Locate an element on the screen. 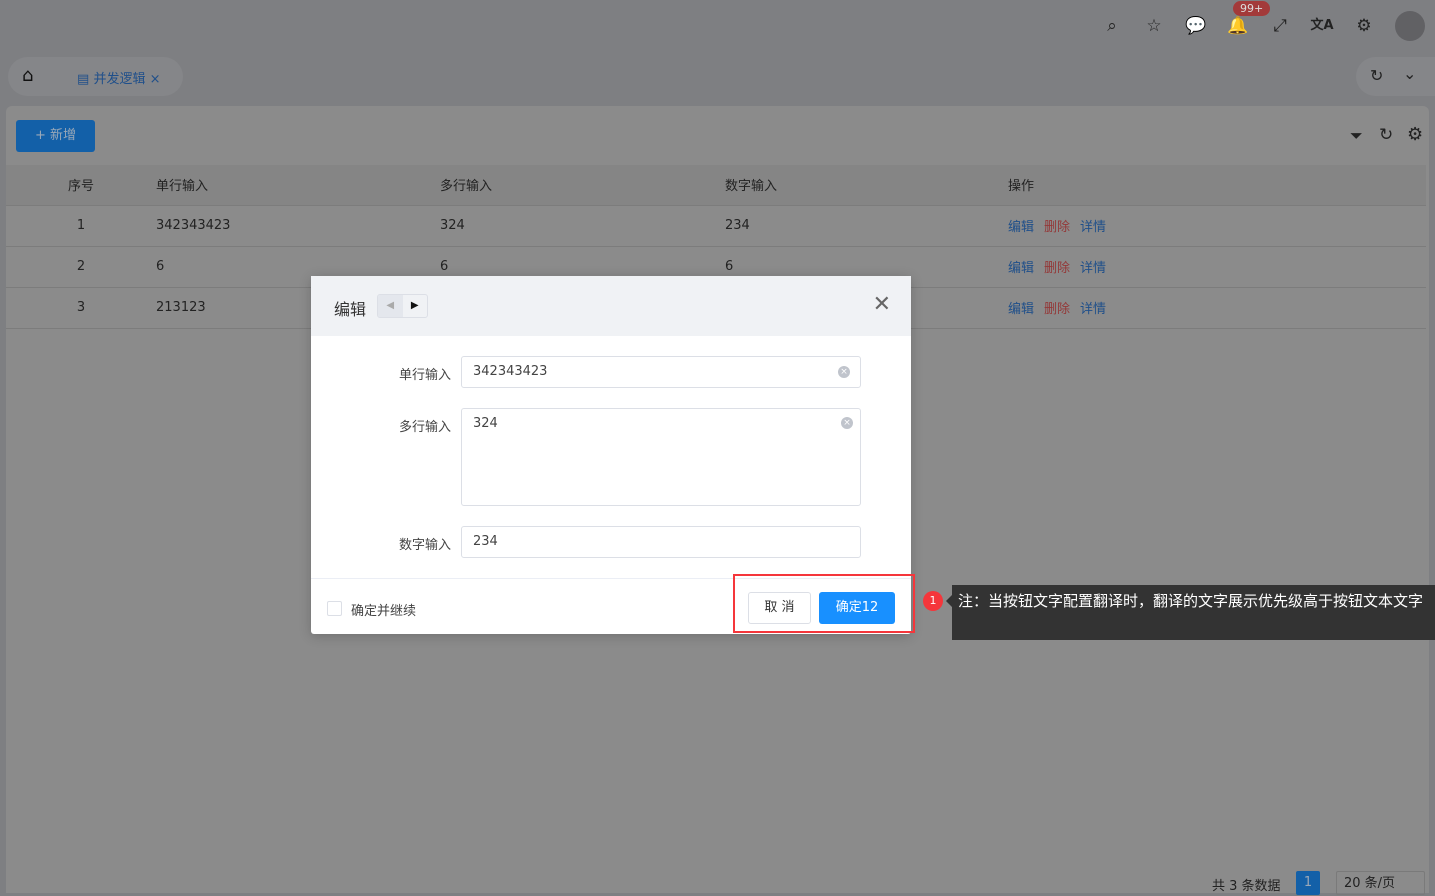 This screenshot has width=1435, height=896. document-icon: ▤ is located at coordinates (83, 79).